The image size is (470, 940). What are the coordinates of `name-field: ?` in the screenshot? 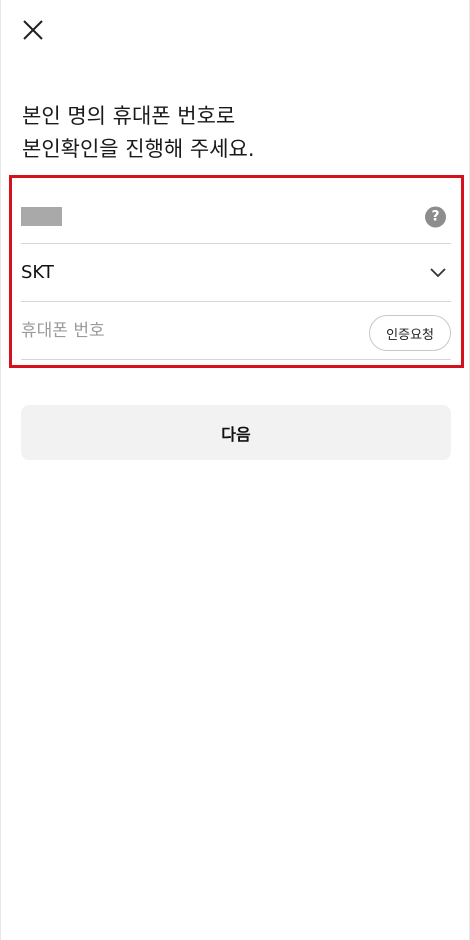 It's located at (236, 217).